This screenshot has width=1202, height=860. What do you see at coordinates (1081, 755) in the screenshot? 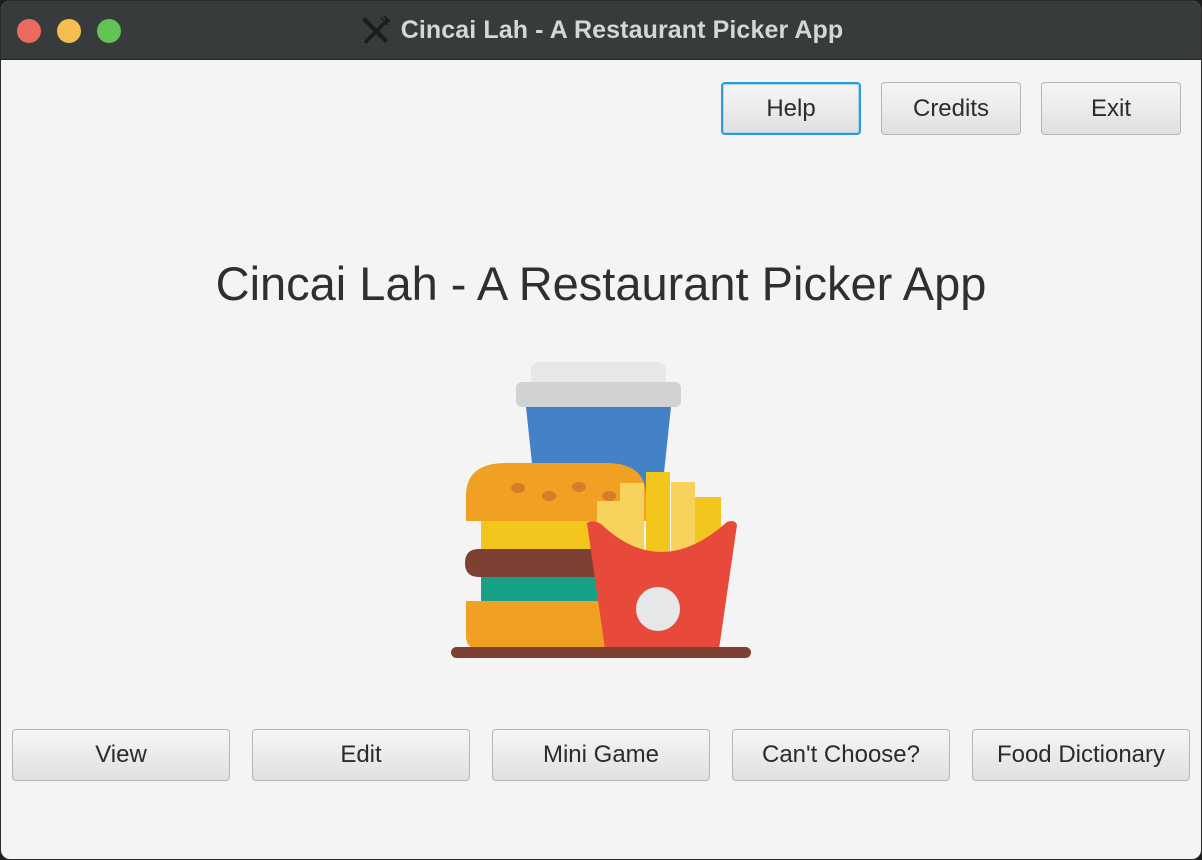
I see `food-dictionary-button: Food Dictionary` at bounding box center [1081, 755].